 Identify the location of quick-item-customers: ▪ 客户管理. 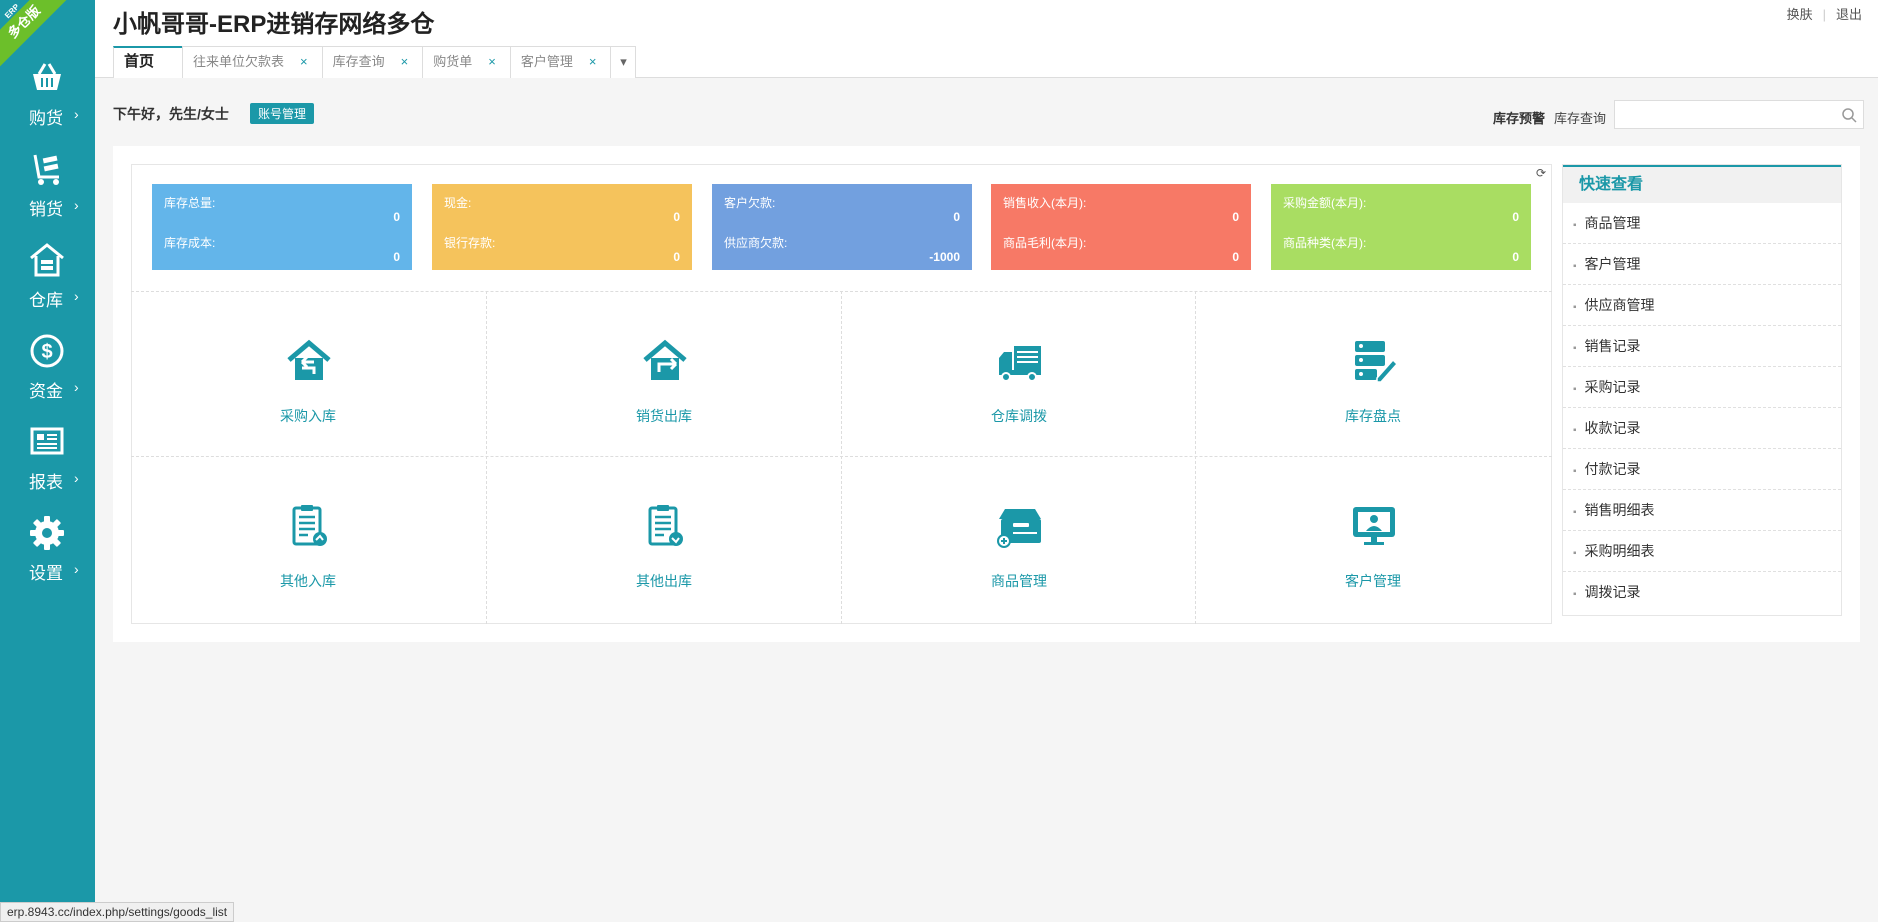
(1702, 264).